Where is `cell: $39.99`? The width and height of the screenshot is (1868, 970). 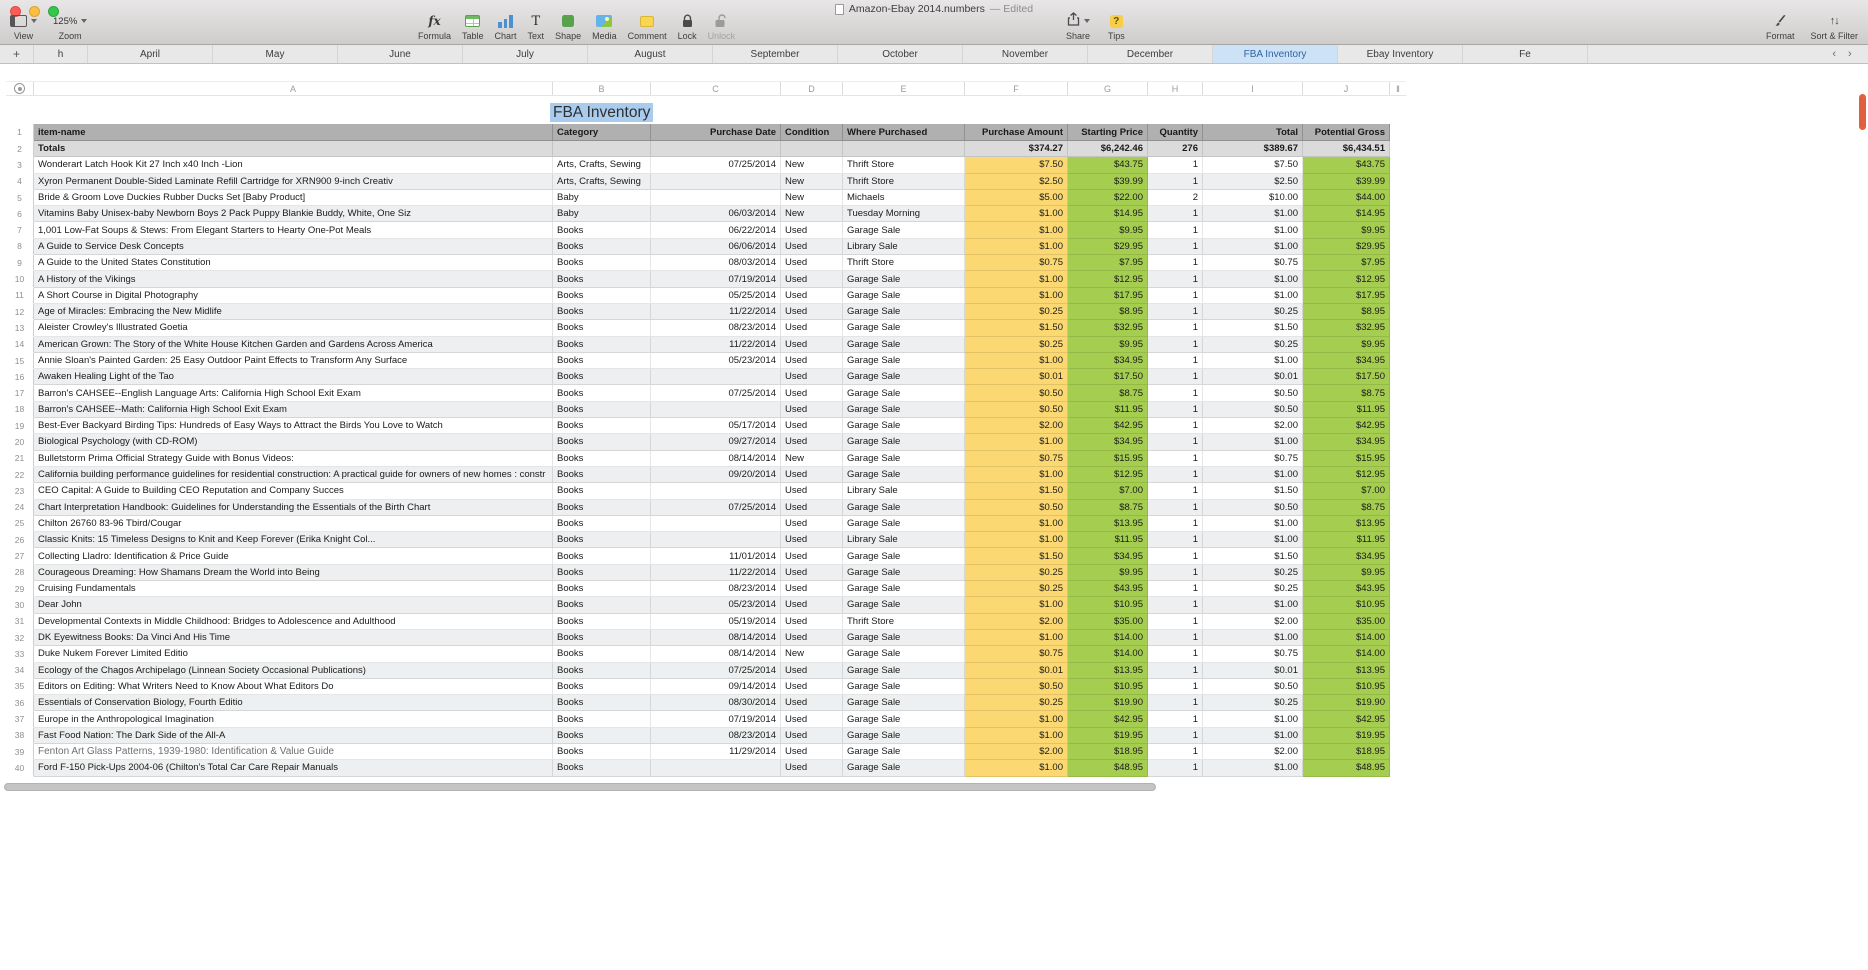
cell: $39.99 is located at coordinates (1346, 181).